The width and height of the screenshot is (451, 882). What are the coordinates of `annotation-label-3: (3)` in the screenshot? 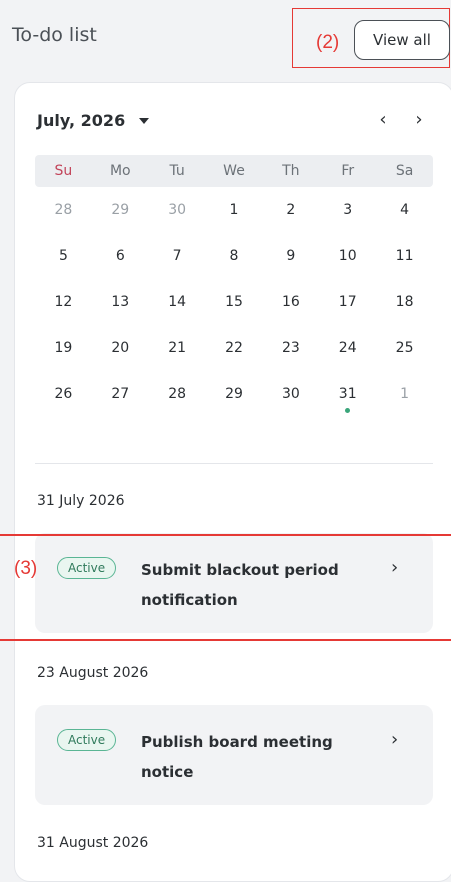 It's located at (26, 568).